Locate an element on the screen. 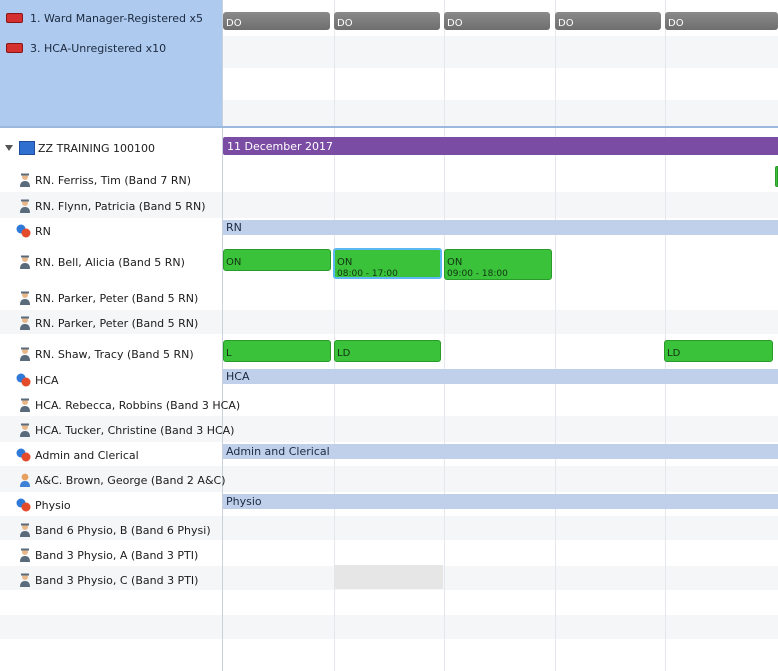  staff-row: RN. Flynn, Patricia (Band 5 RN) is located at coordinates (111, 206).